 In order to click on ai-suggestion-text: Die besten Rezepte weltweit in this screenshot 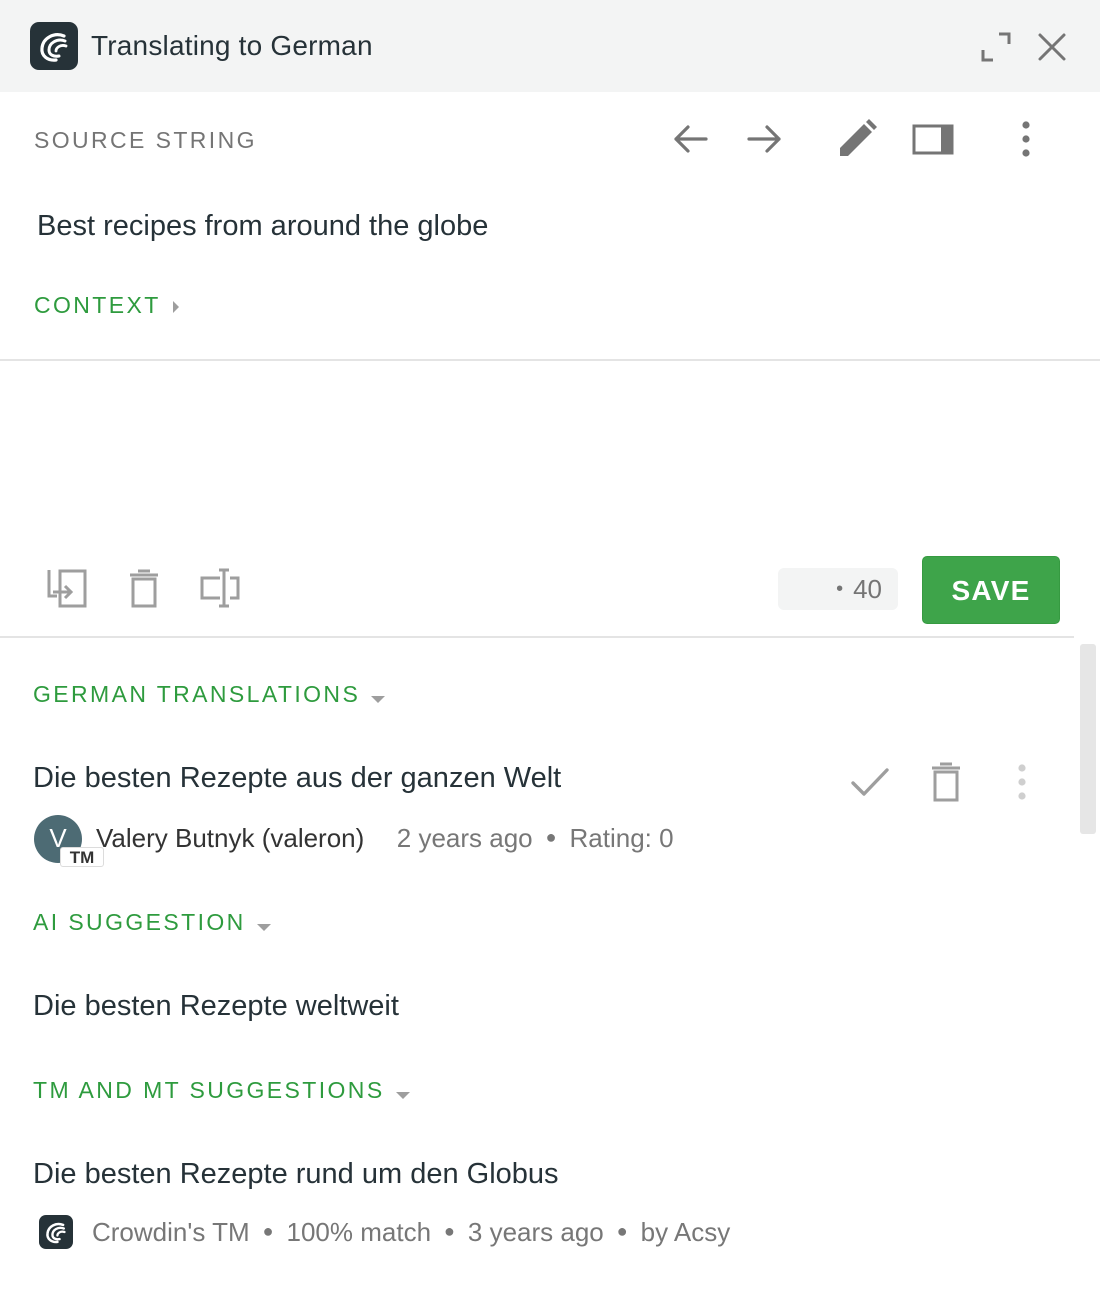, I will do `click(216, 1006)`.